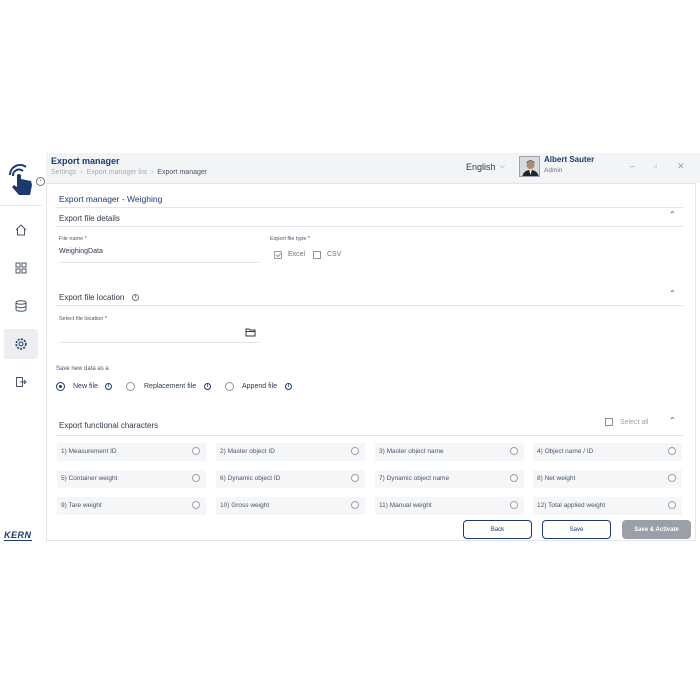 This screenshot has width=700, height=700. Describe the element at coordinates (250, 478) in the screenshot. I see `functional-character-label: 6) Dynamic object ID` at that location.